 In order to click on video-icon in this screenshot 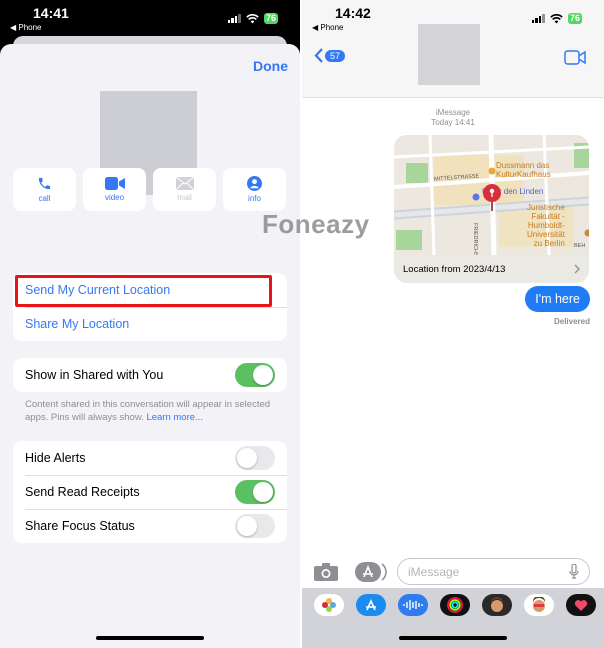, I will do `click(114, 183)`.